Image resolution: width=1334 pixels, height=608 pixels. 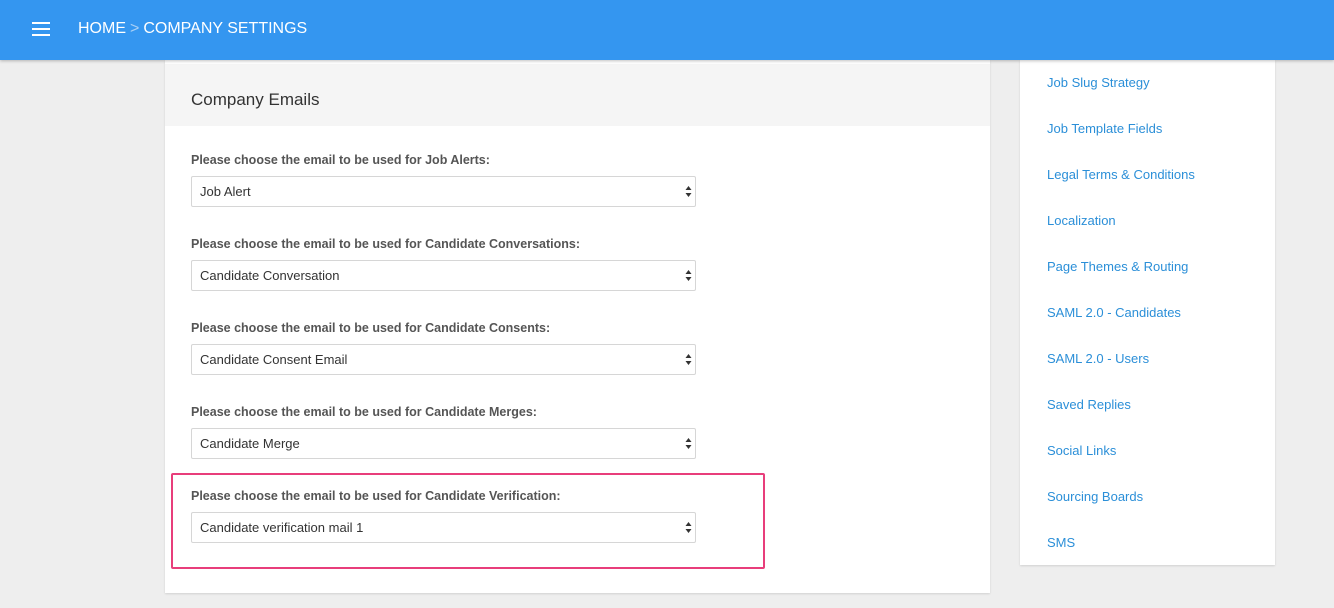 I want to click on breadcrumb-home-link: HOME, so click(x=102, y=28).